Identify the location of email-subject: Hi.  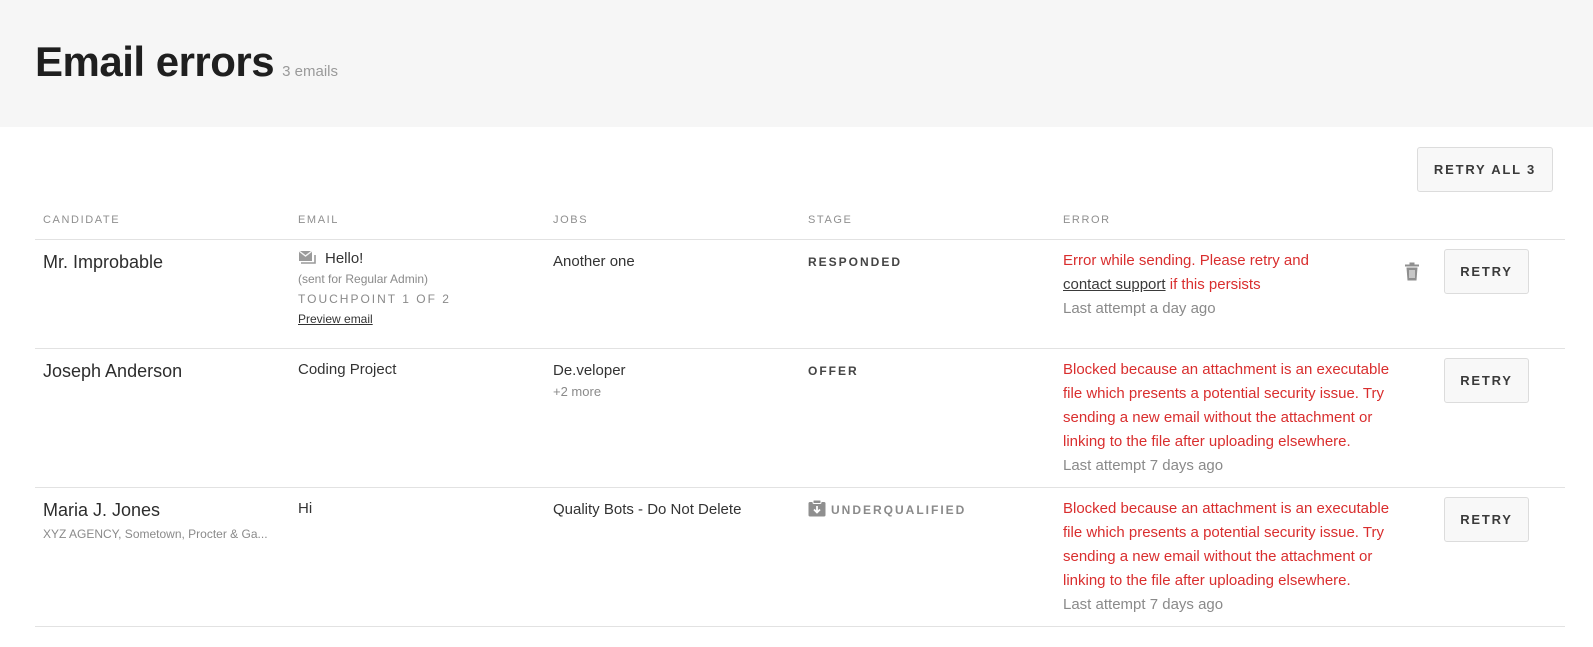
(305, 508).